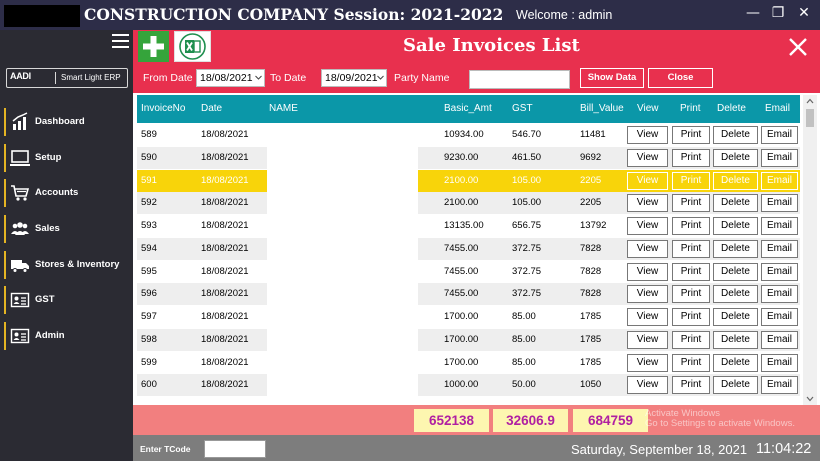 This screenshot has width=820, height=461. I want to click on scrollbar-thumb, so click(810, 118).